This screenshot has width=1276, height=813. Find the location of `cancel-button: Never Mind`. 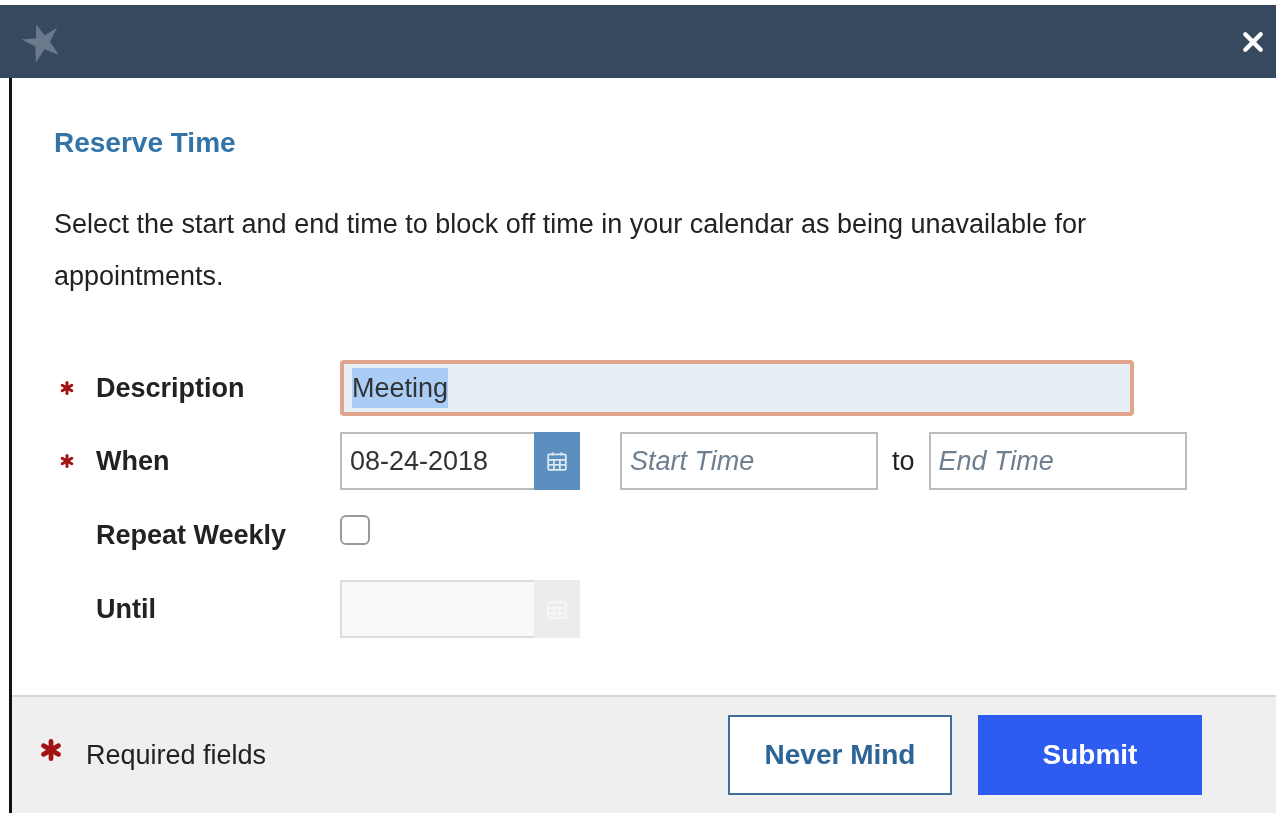

cancel-button: Never Mind is located at coordinates (840, 755).